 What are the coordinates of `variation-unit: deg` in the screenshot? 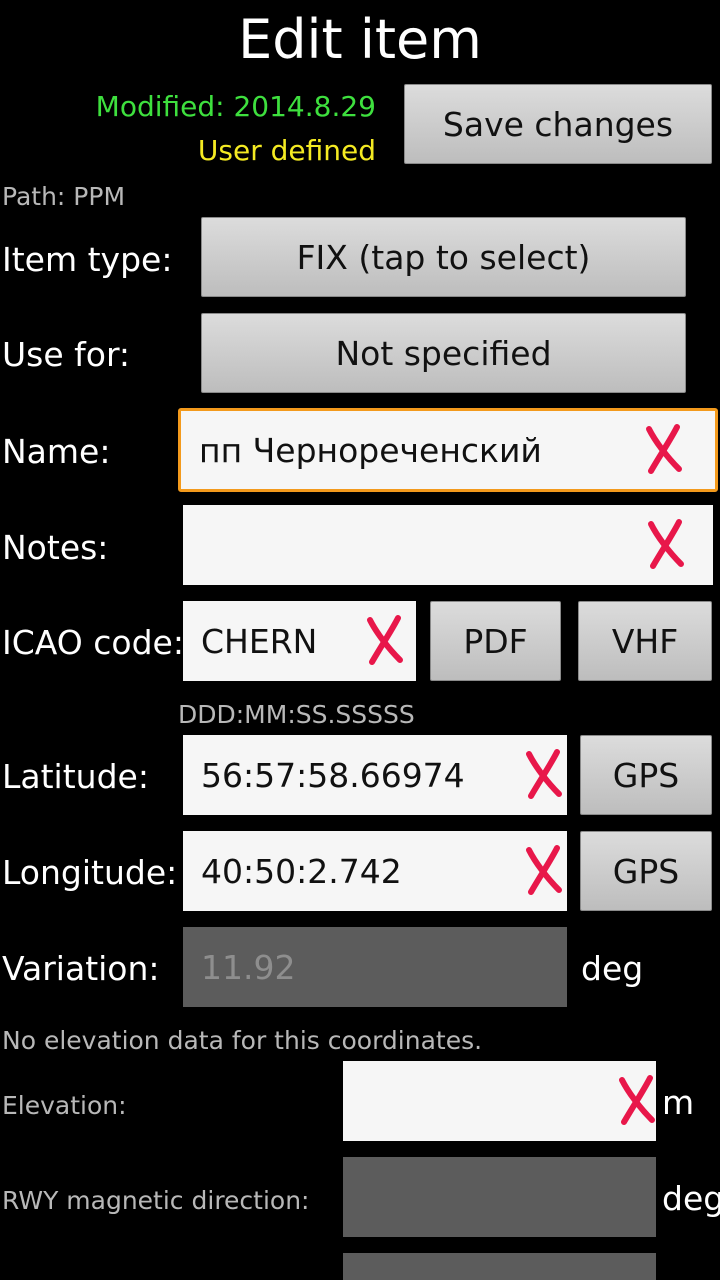 It's located at (612, 968).